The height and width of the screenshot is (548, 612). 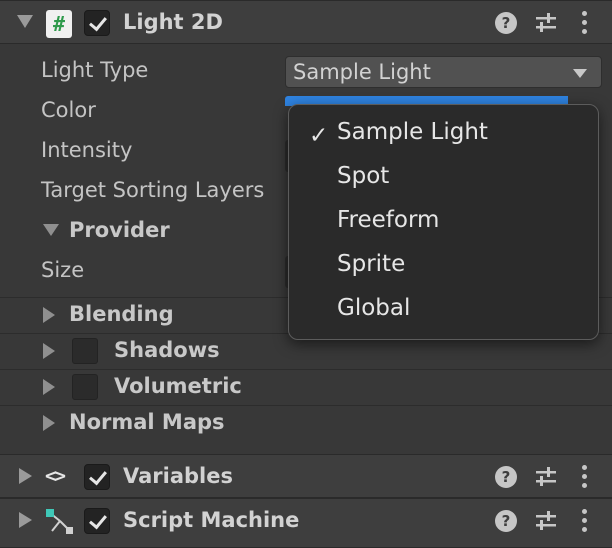 I want to click on provider-section-title: Provider, so click(x=119, y=230).